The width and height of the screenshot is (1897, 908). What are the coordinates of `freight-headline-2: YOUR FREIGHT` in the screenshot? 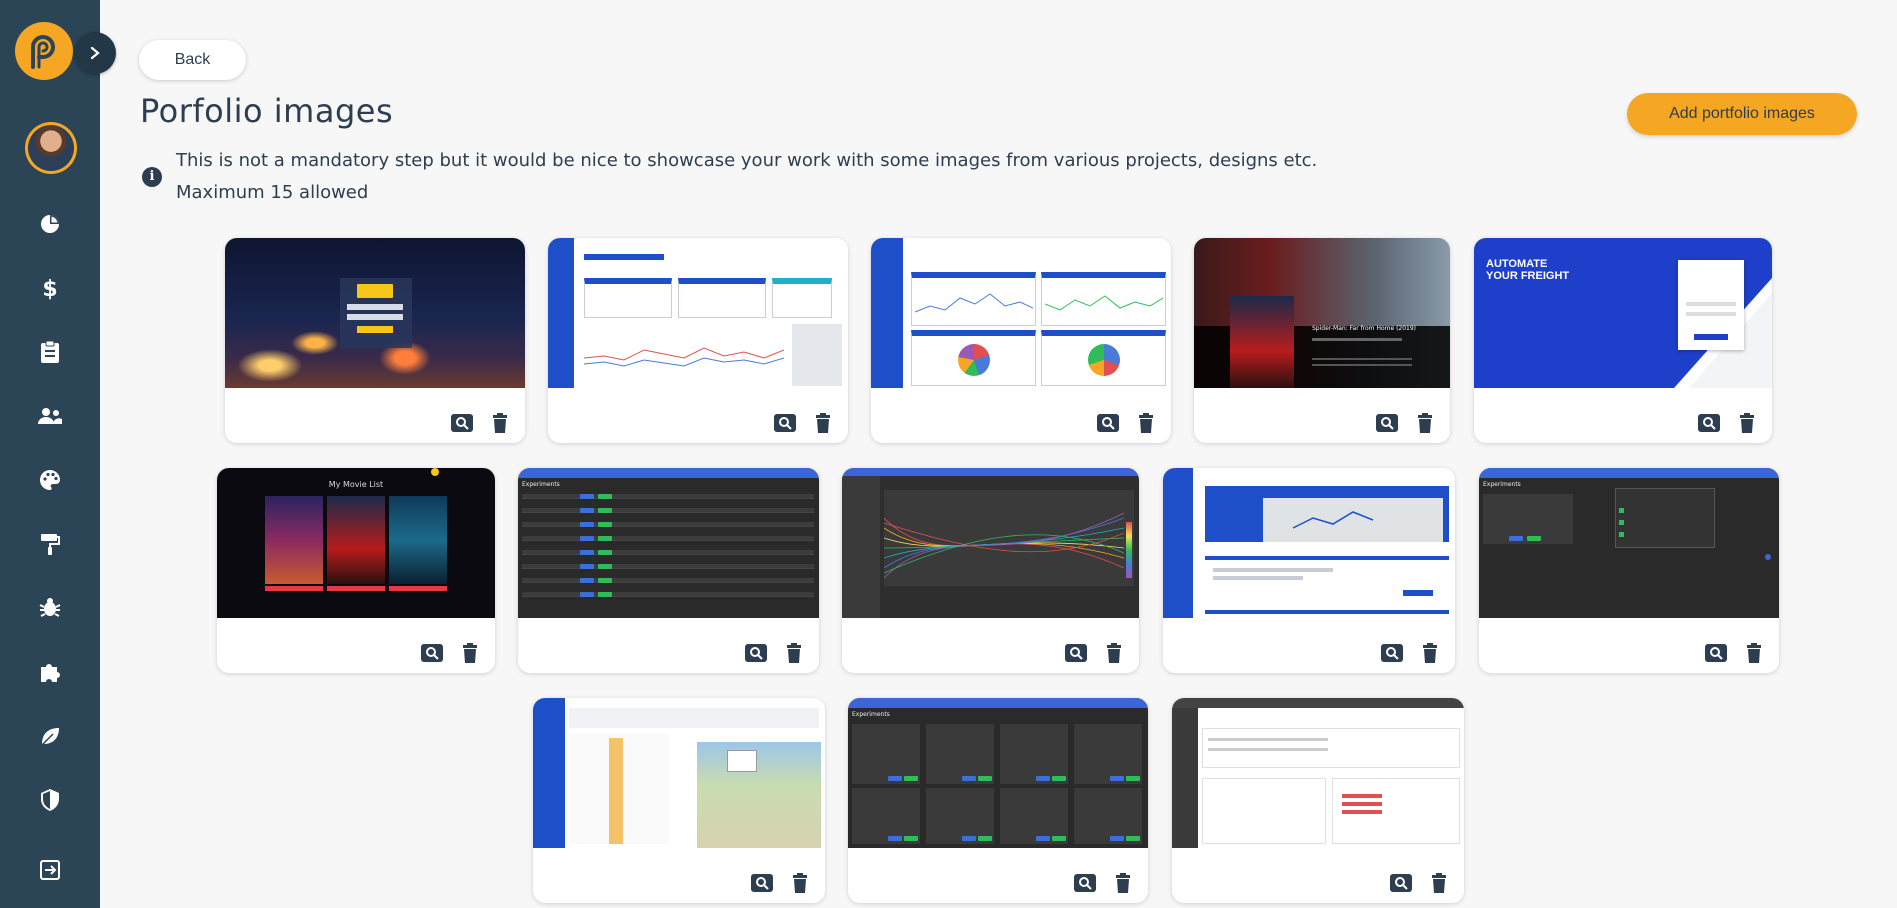 It's located at (1528, 276).